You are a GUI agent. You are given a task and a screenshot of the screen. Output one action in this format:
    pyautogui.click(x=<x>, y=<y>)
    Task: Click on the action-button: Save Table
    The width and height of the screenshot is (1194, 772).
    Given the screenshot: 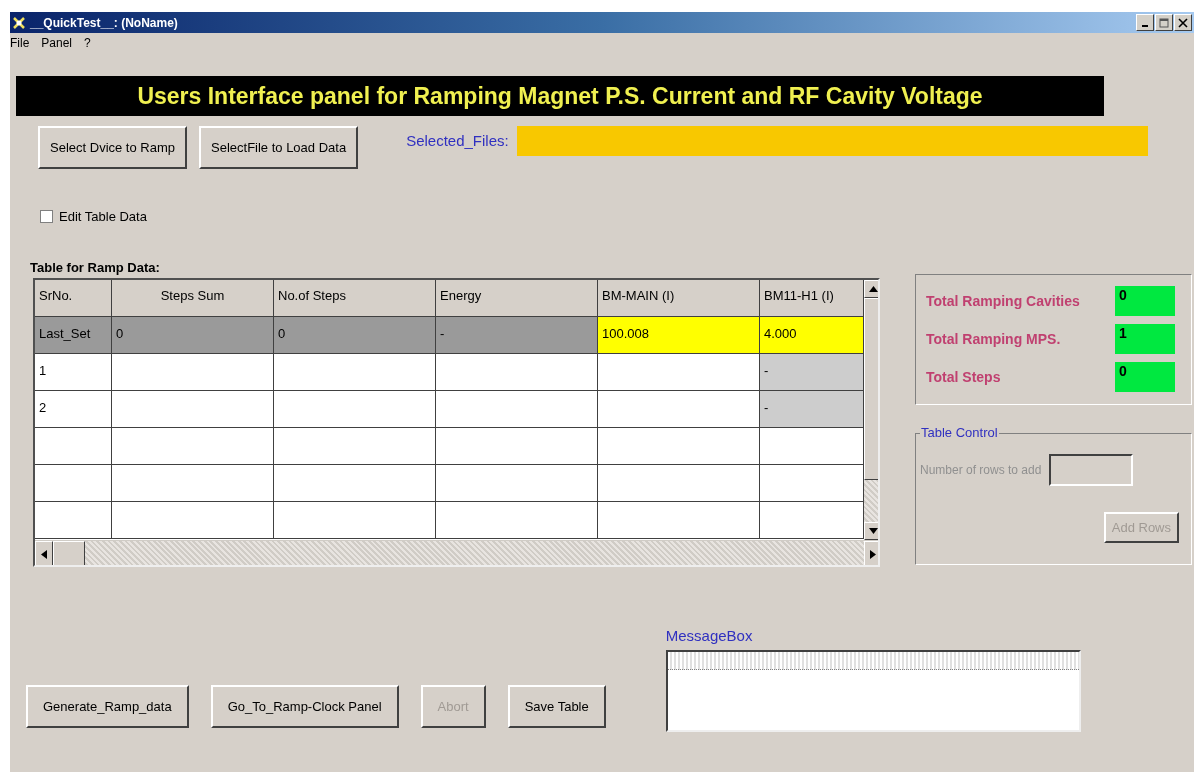 What is the action you would take?
    pyautogui.click(x=556, y=706)
    